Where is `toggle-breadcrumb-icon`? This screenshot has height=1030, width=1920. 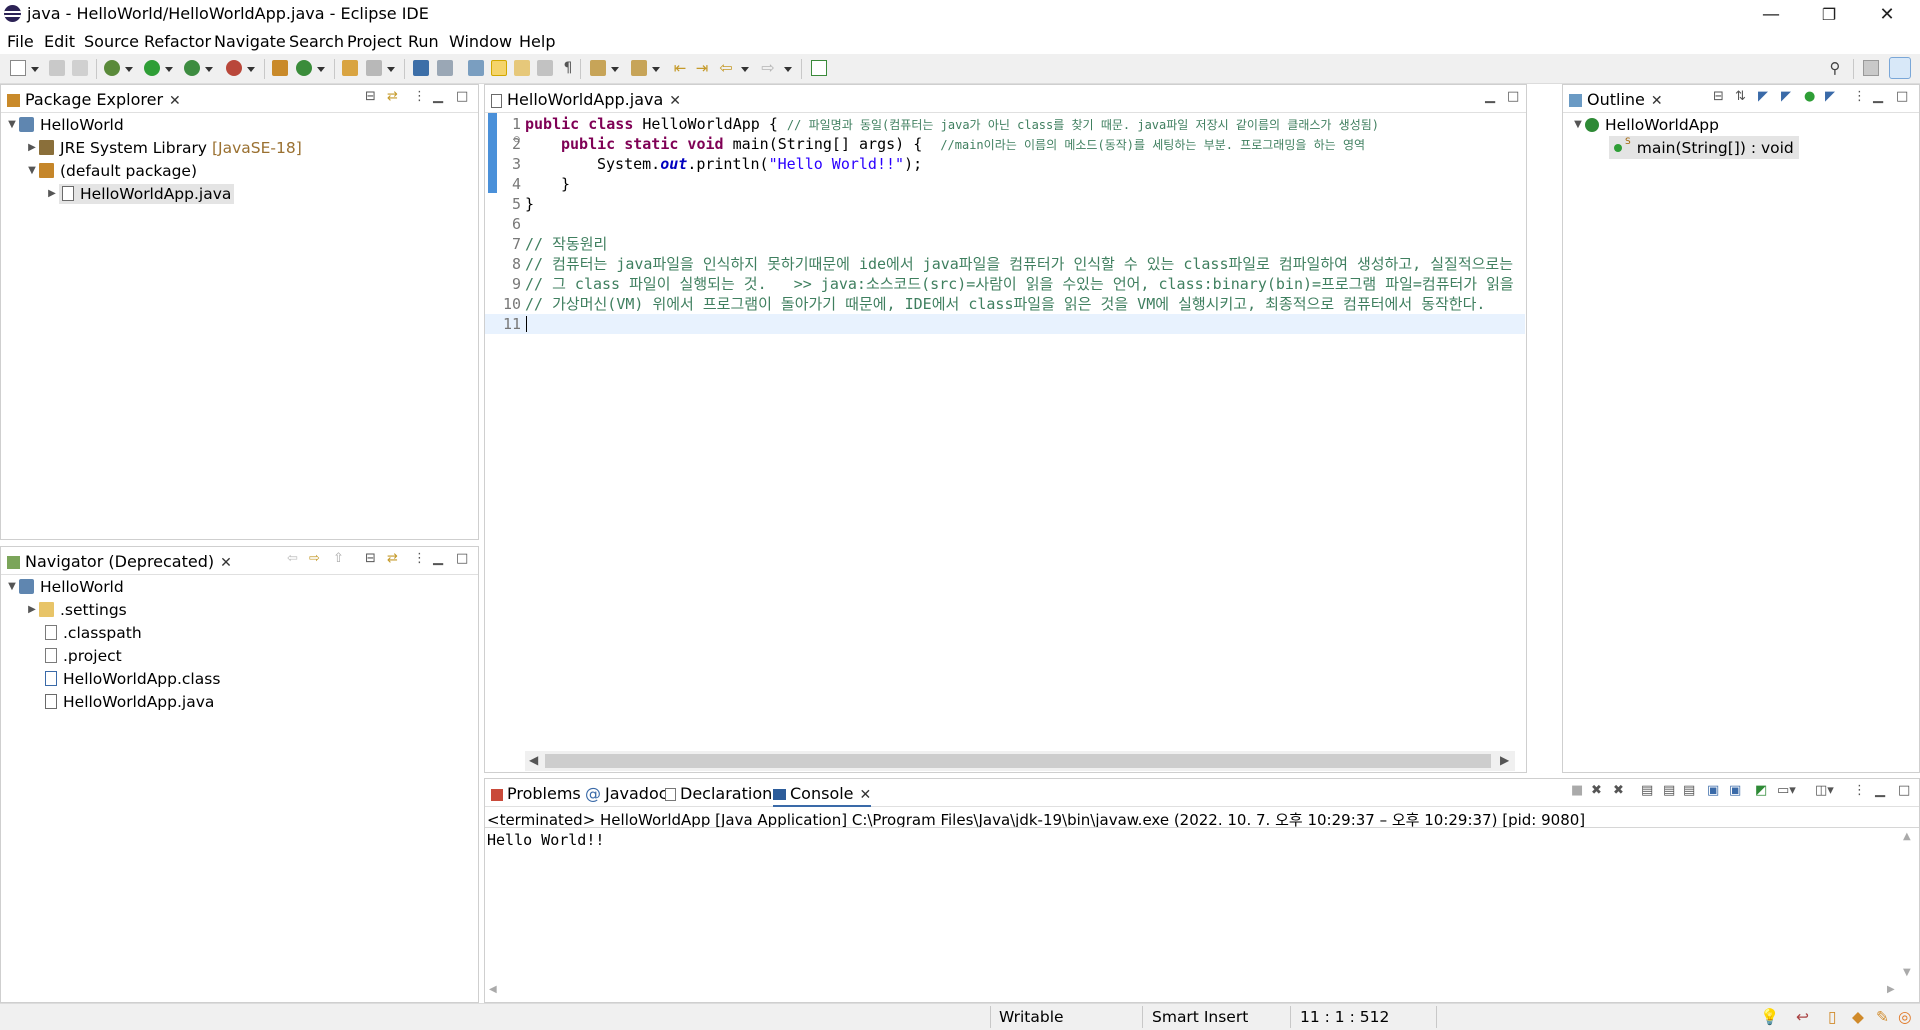
toggle-breadcrumb-icon is located at coordinates (476, 68).